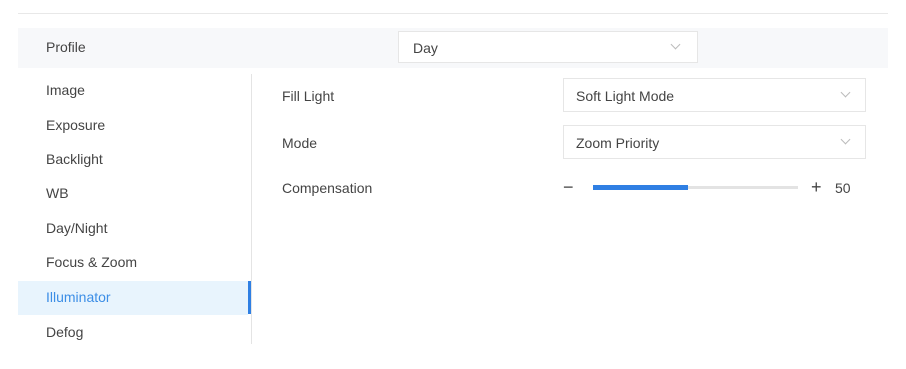 The width and height of the screenshot is (906, 369). I want to click on sidebar-item-illuminator: Illuminator, so click(133, 298).